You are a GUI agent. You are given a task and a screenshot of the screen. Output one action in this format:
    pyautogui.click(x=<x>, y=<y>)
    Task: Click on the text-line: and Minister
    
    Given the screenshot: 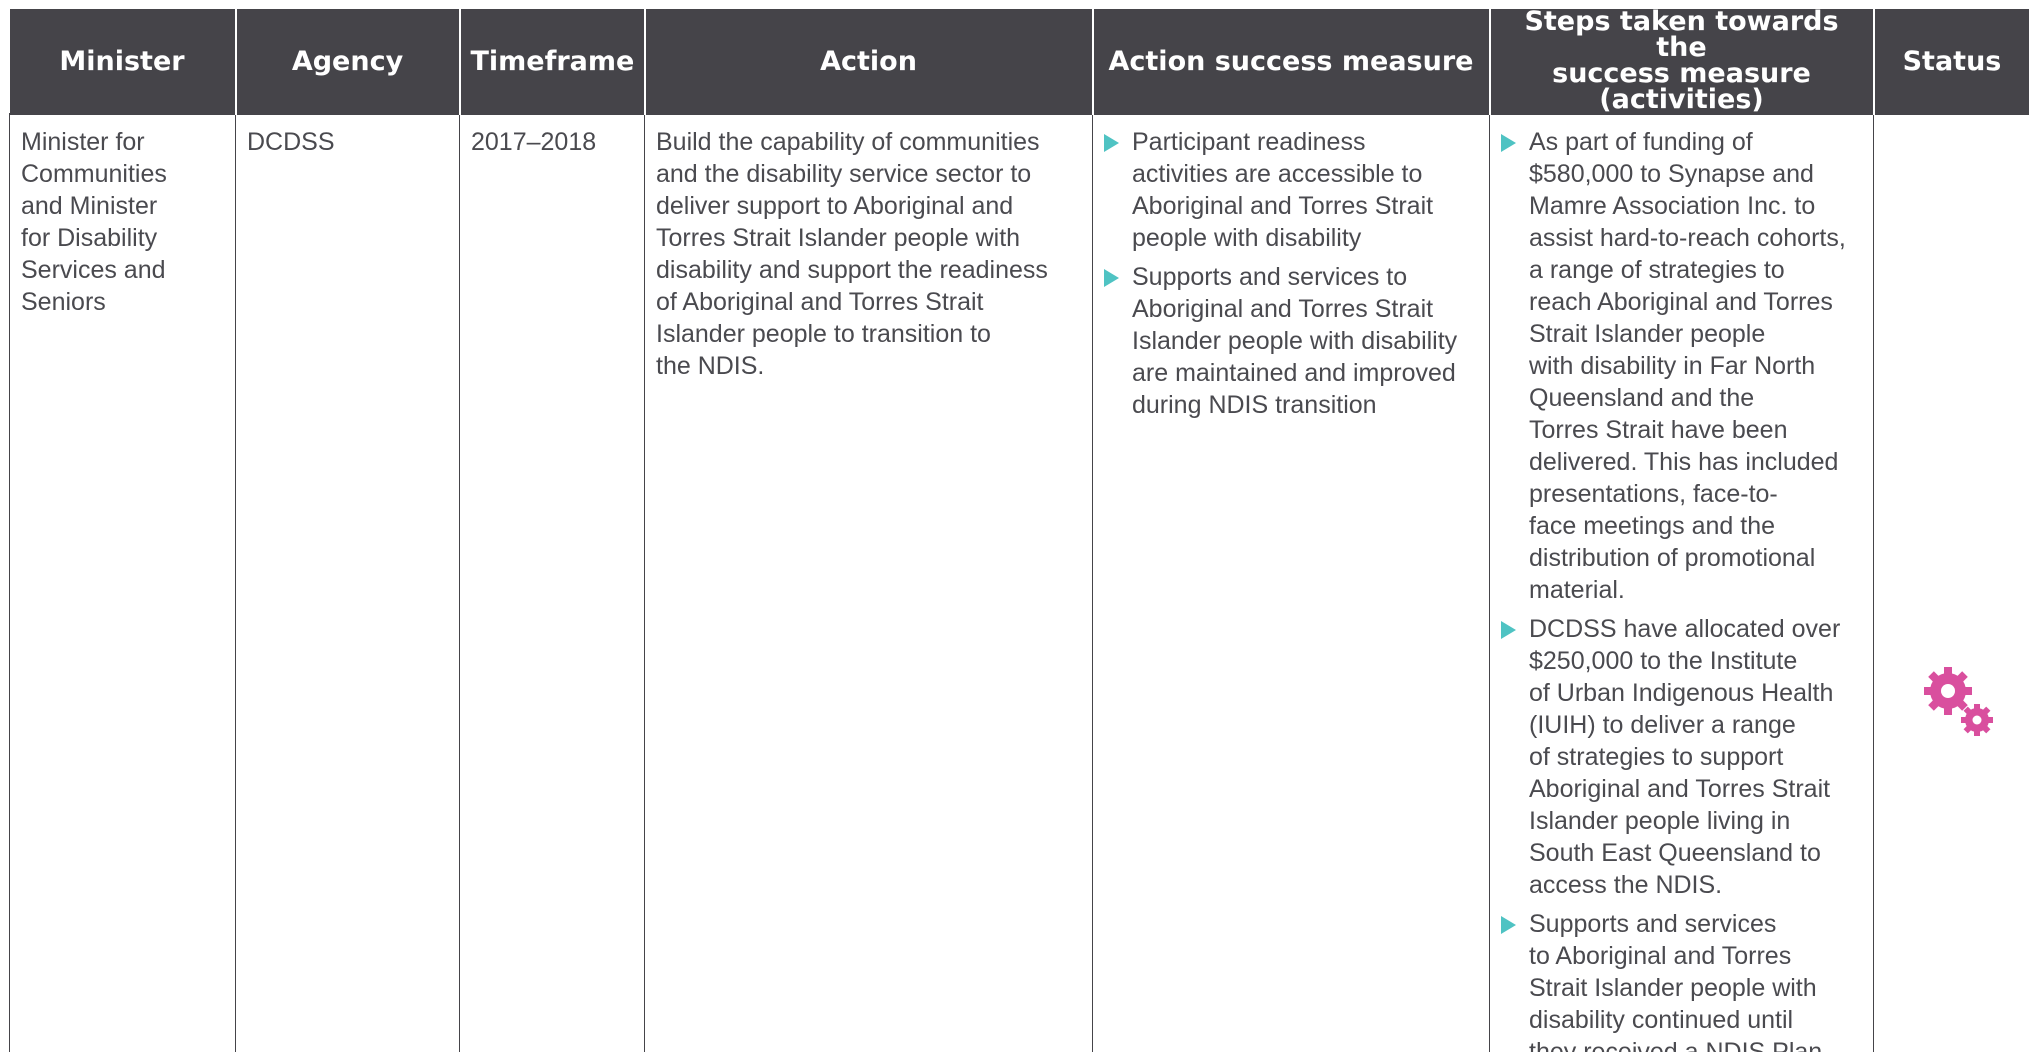 What is the action you would take?
    pyautogui.click(x=89, y=206)
    